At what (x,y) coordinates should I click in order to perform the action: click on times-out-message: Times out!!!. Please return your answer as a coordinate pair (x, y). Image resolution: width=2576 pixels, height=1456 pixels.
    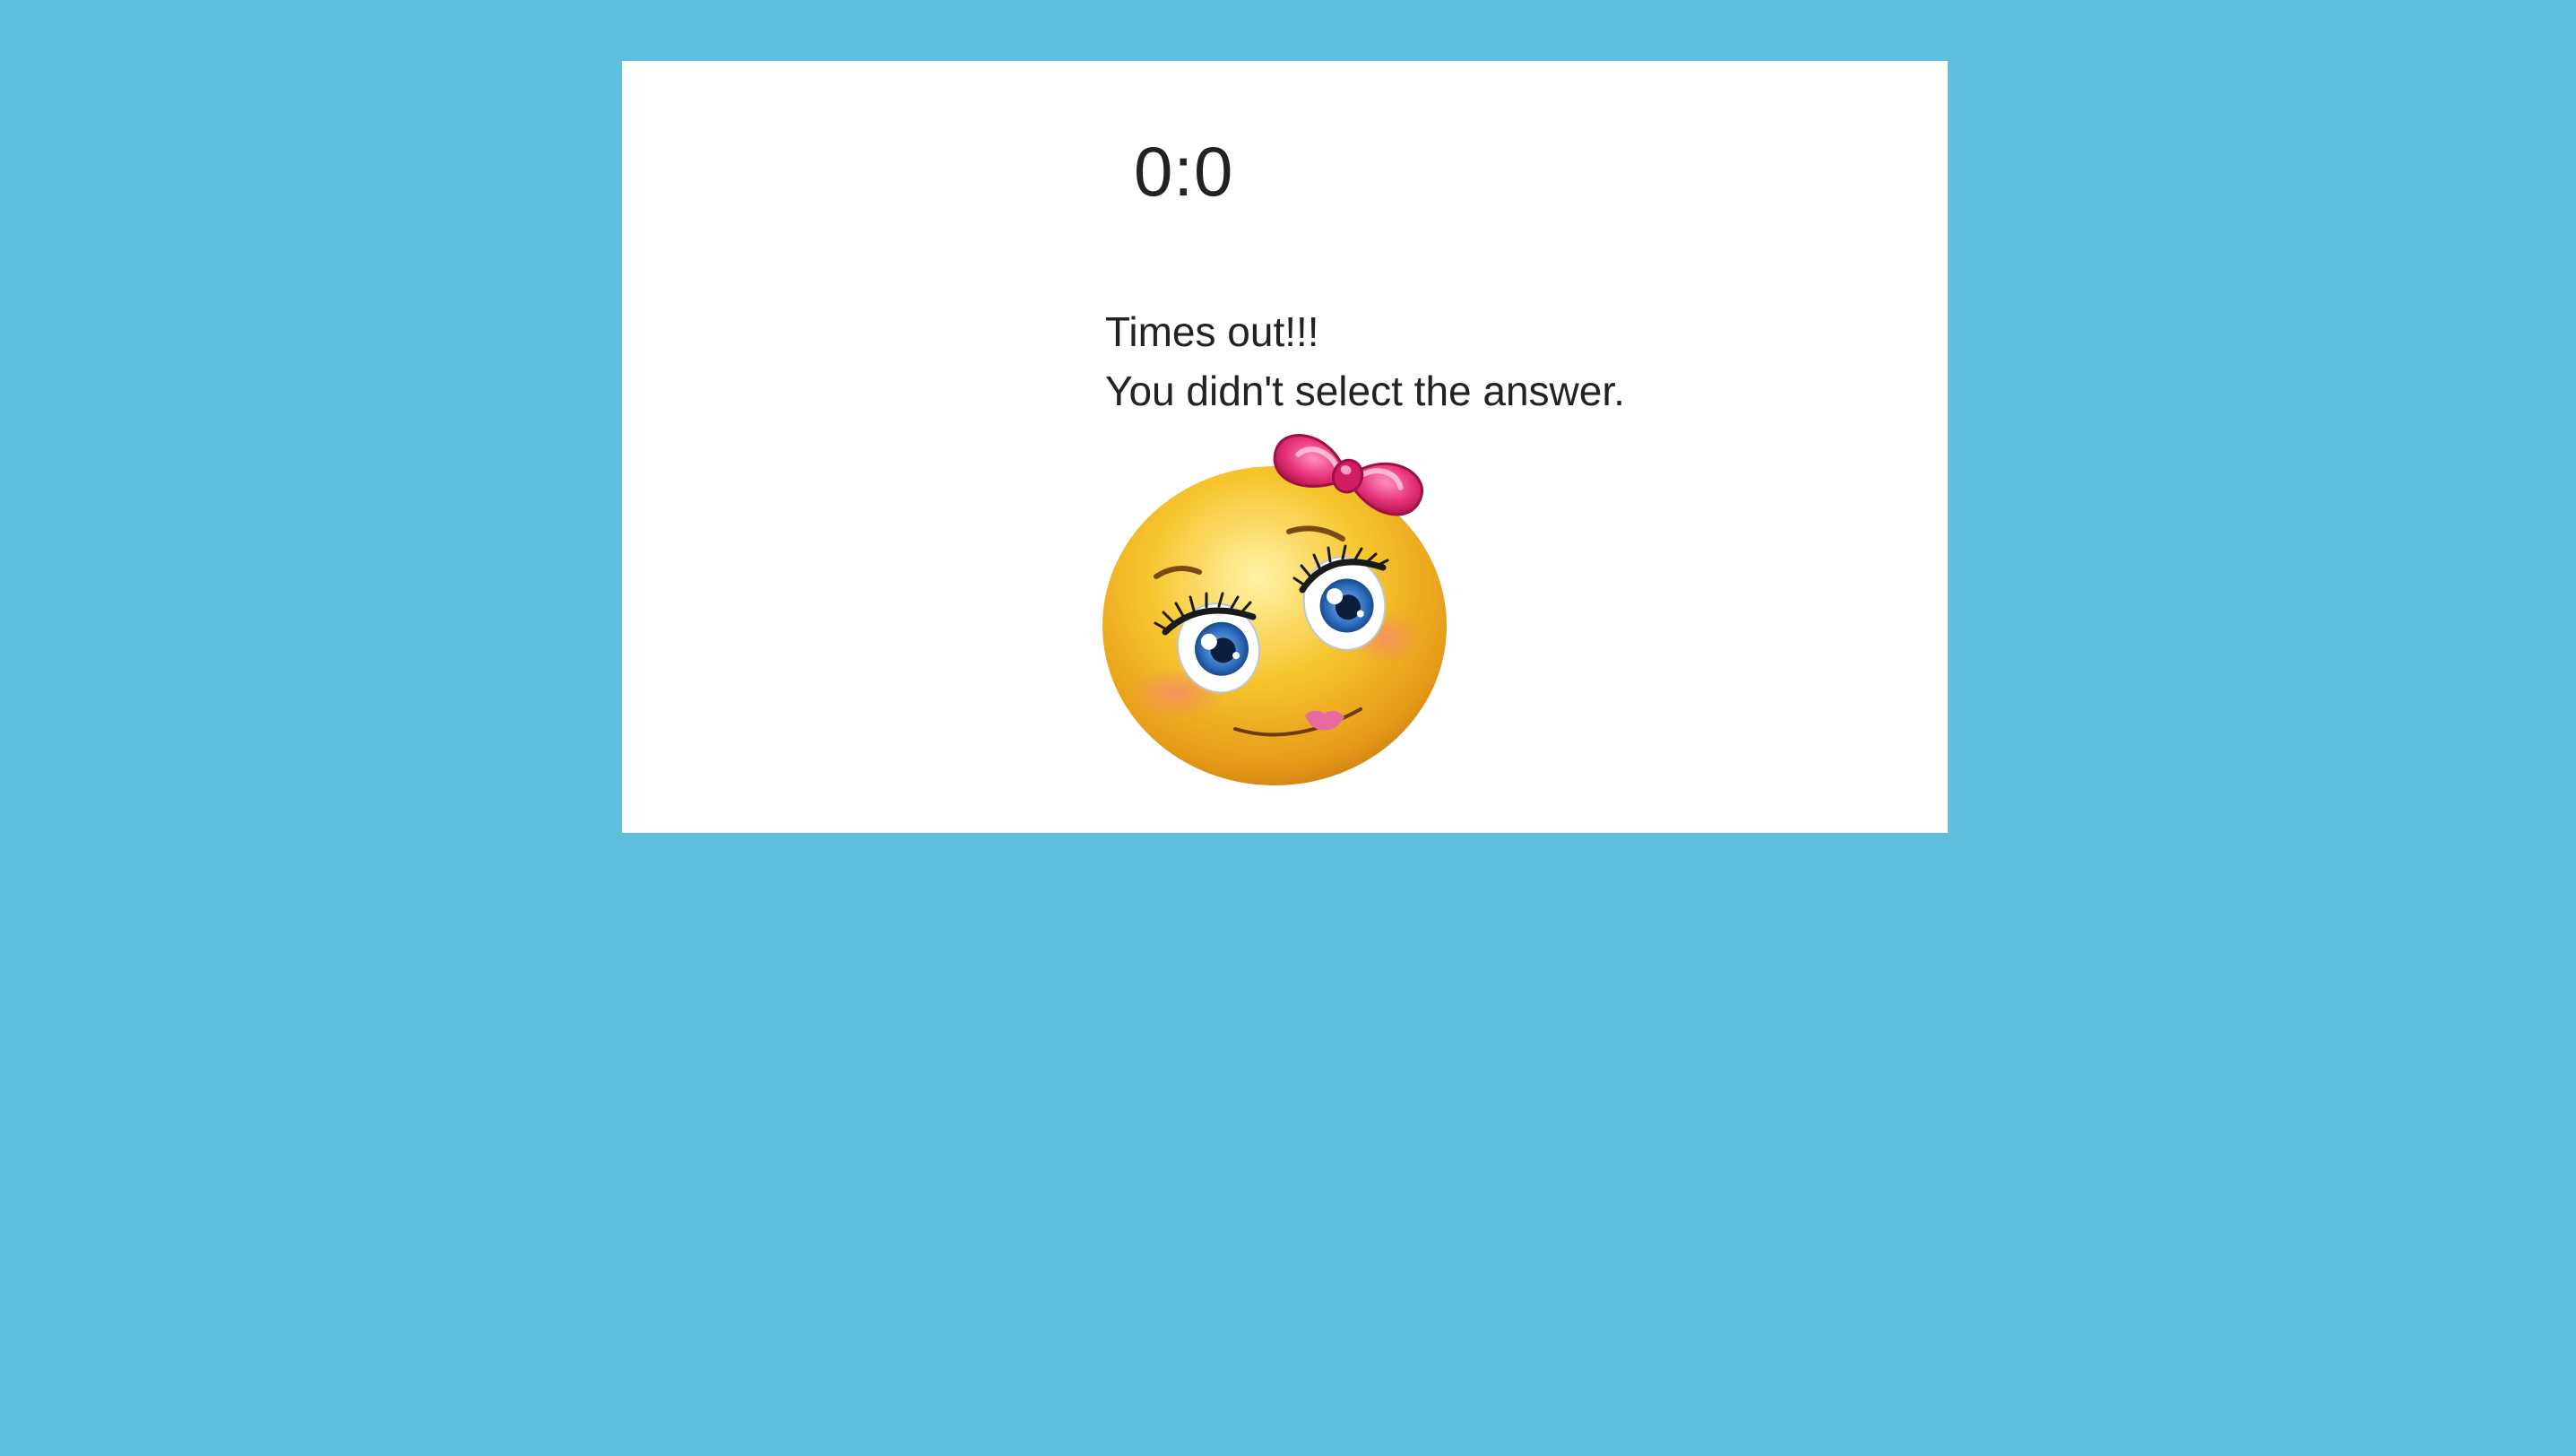
    Looking at the image, I should click on (1212, 331).